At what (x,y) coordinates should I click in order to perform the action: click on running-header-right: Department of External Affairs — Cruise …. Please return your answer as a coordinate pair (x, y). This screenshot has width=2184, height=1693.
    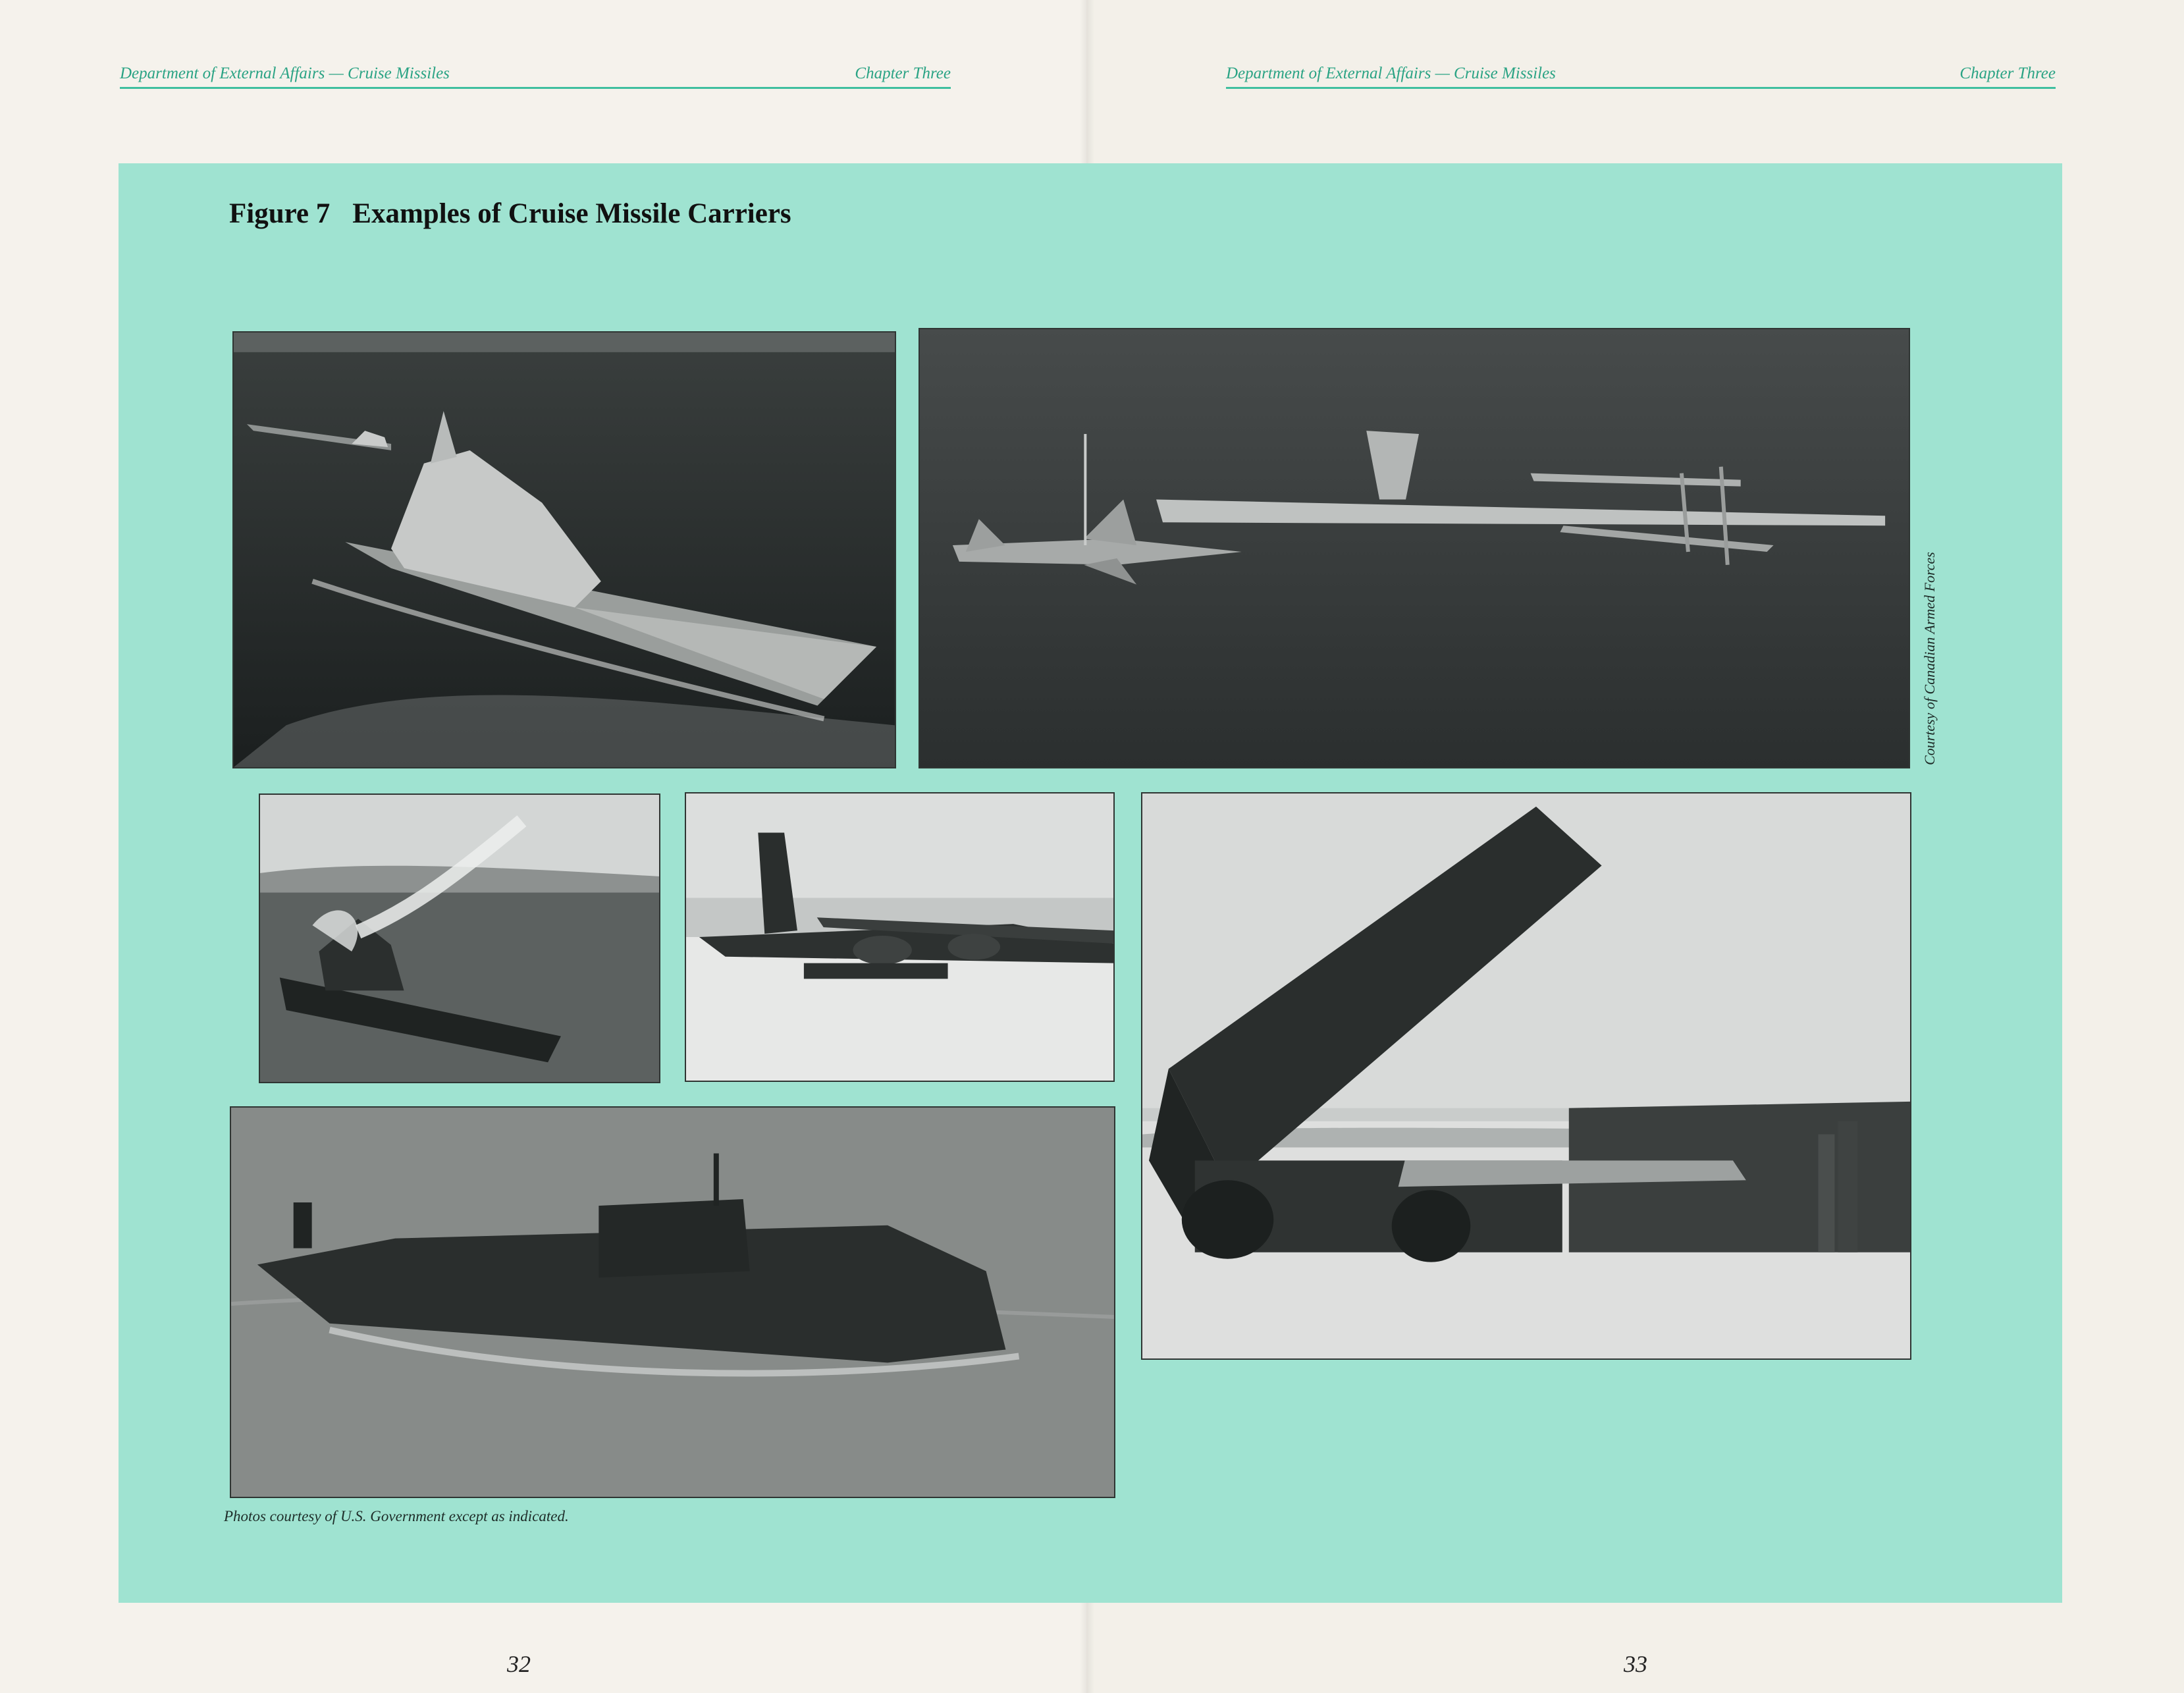
    Looking at the image, I should click on (1641, 75).